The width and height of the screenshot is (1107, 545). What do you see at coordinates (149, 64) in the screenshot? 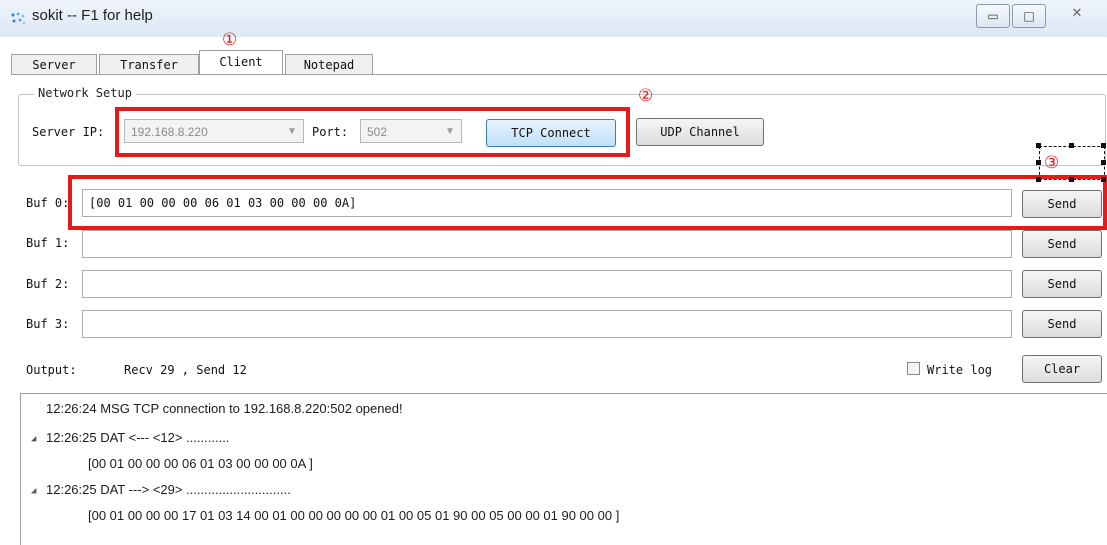
I see `tab-transfer: Transfer` at bounding box center [149, 64].